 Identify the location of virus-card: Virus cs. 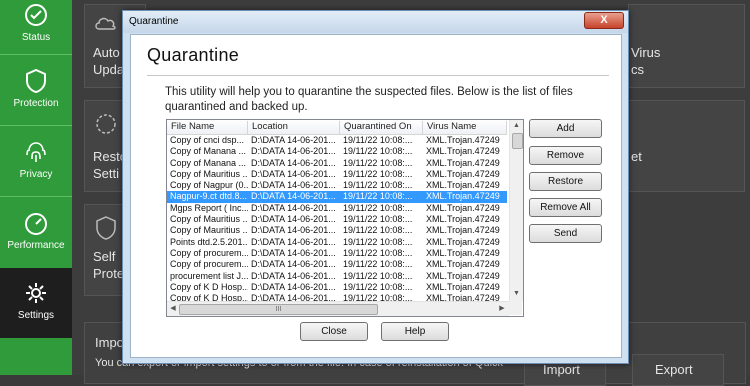
(686, 46).